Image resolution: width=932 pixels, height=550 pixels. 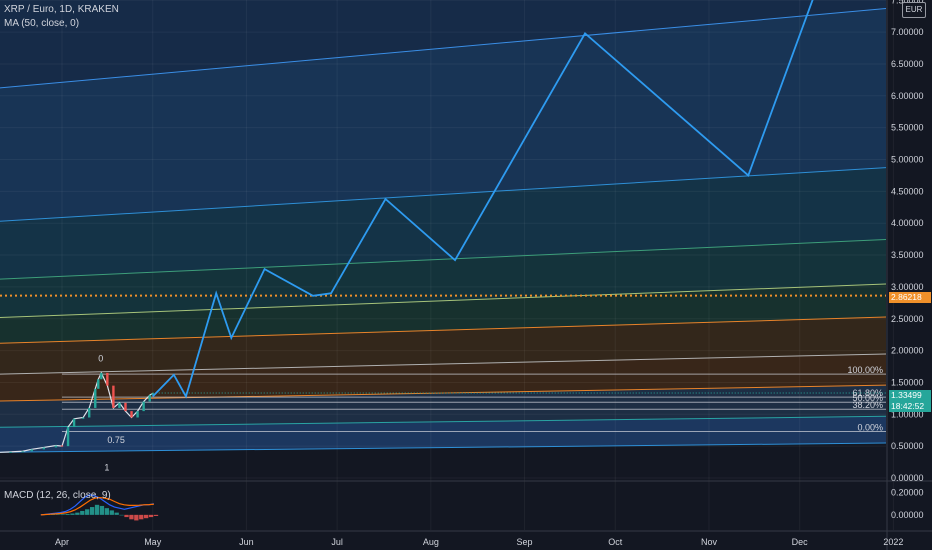 What do you see at coordinates (907, 515) in the screenshot?
I see `macd-axis-tick: 0.00000` at bounding box center [907, 515].